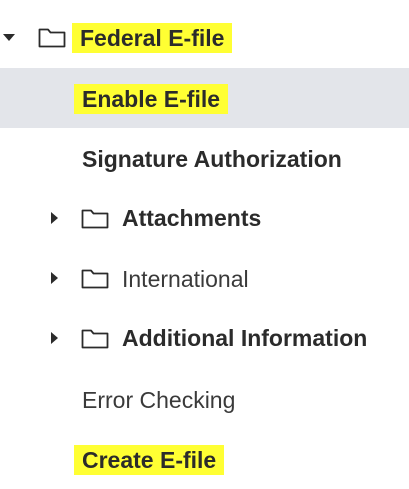  I want to click on tree-item-federal-efile: Federal E-file, so click(204, 38).